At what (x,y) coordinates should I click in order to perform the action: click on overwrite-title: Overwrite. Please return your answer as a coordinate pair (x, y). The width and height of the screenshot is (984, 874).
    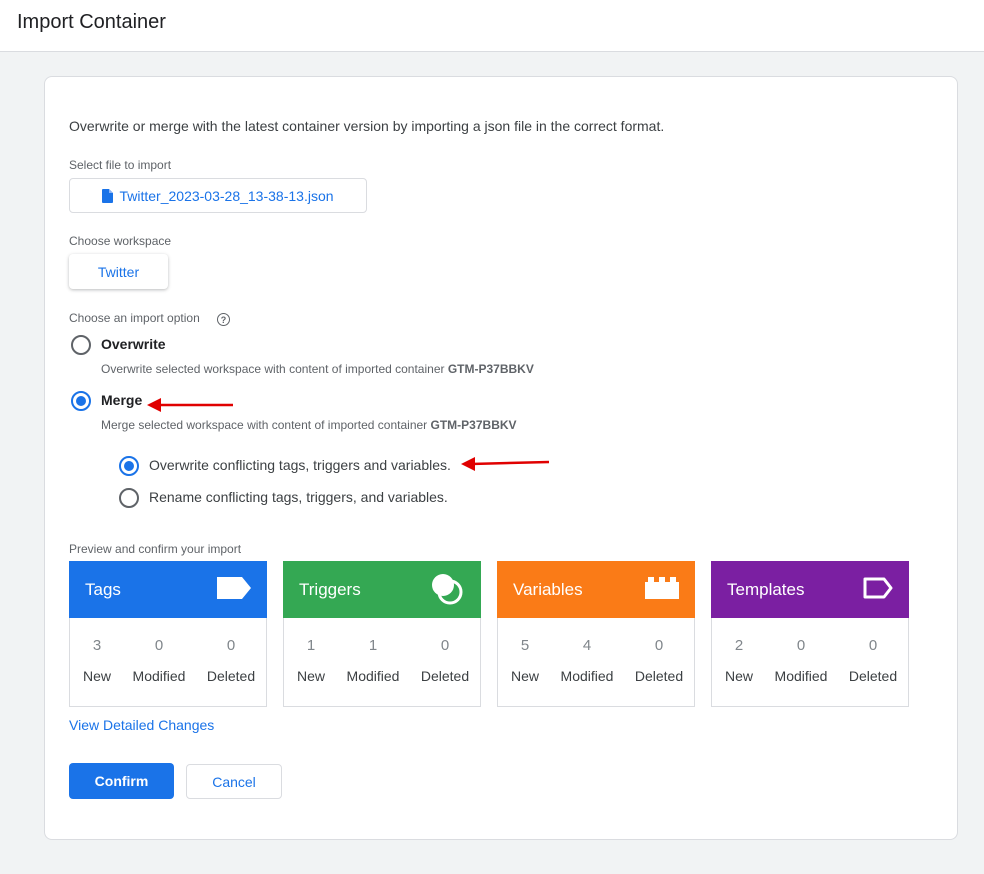
    Looking at the image, I should click on (133, 344).